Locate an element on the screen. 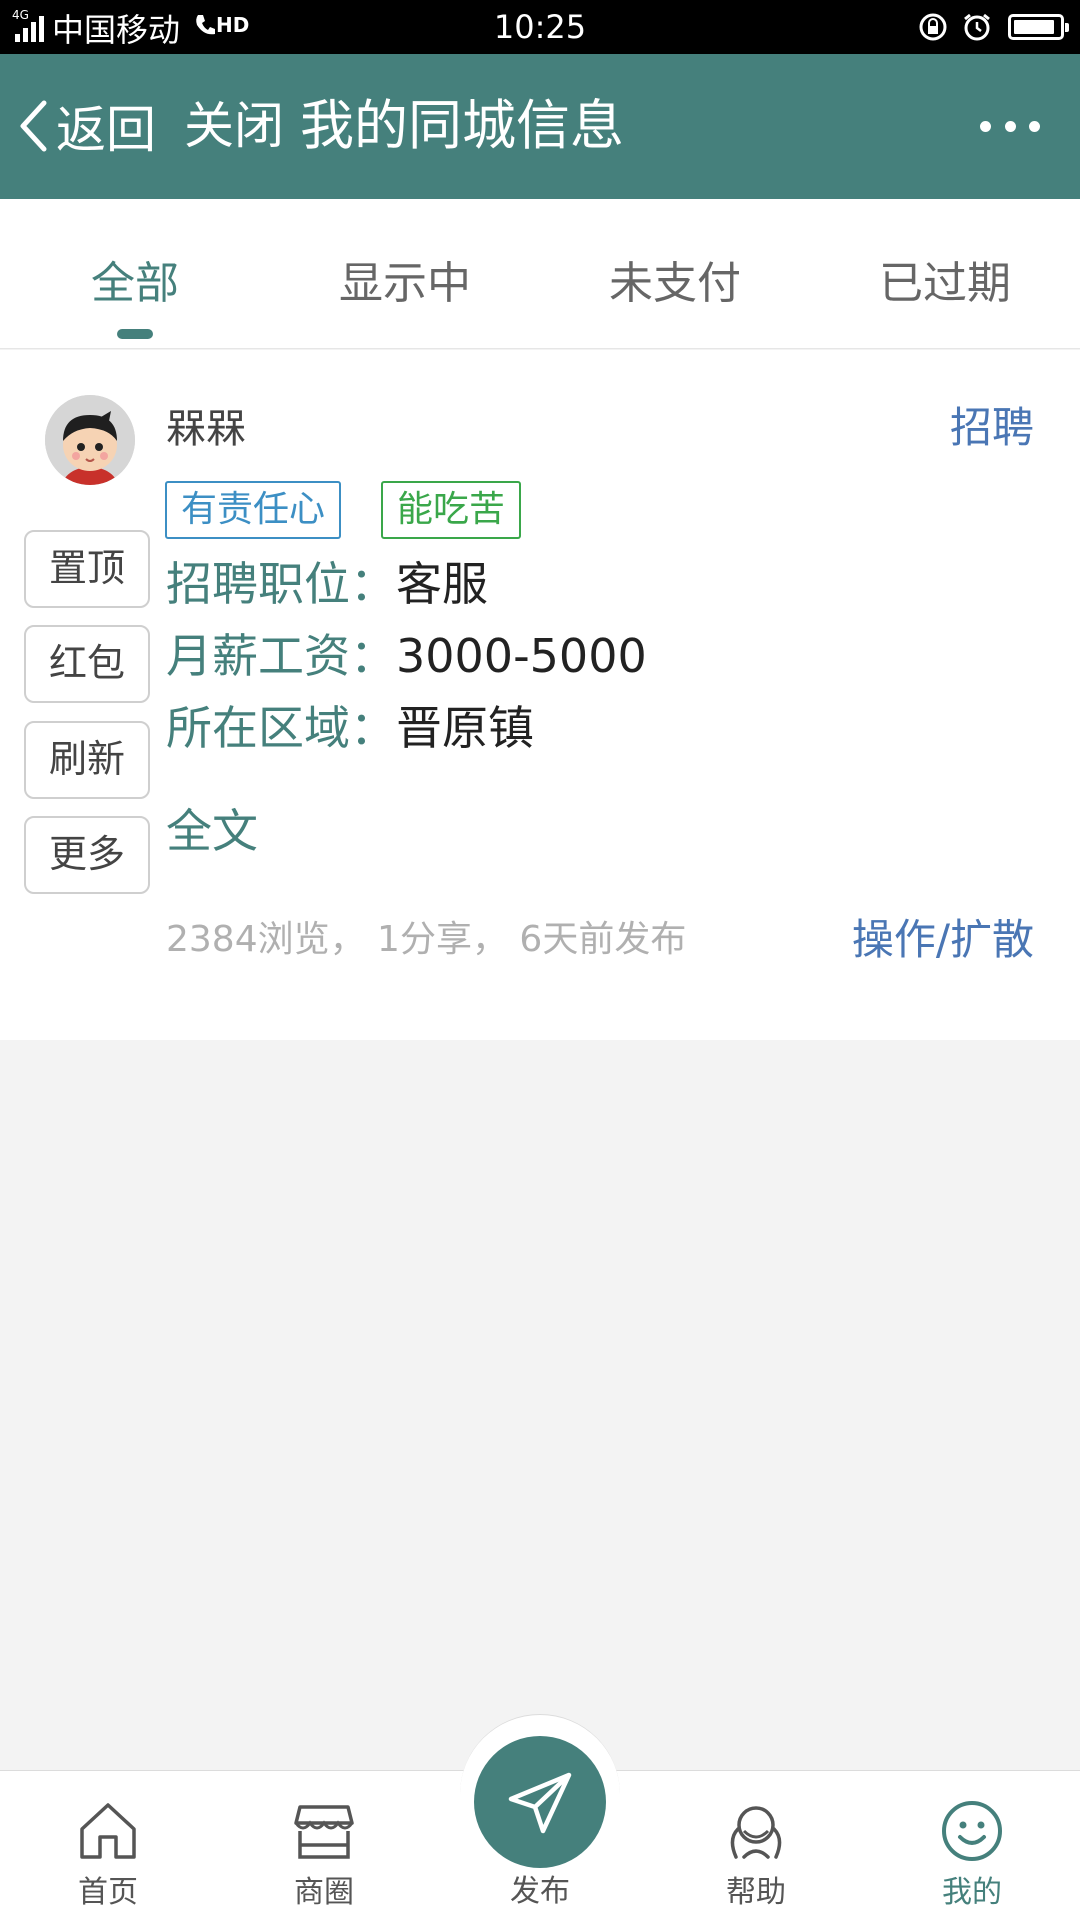 This screenshot has height=1920, width=1080. send-icon is located at coordinates (540, 1803).